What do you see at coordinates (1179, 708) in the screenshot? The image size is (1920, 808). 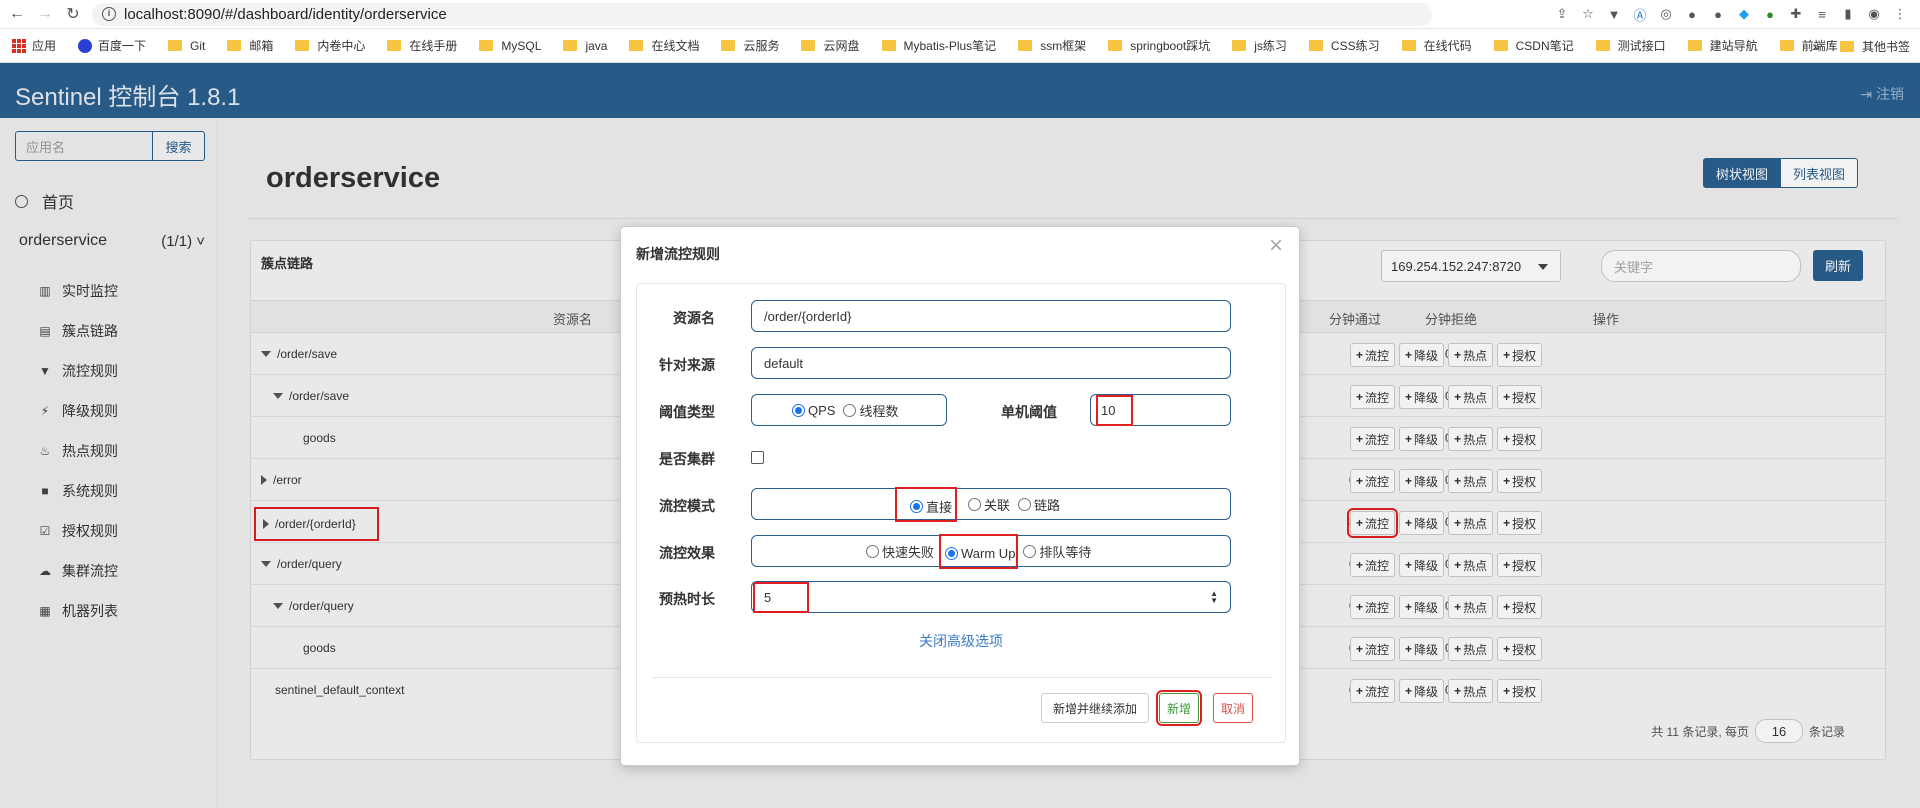 I see `add-button: 新增` at bounding box center [1179, 708].